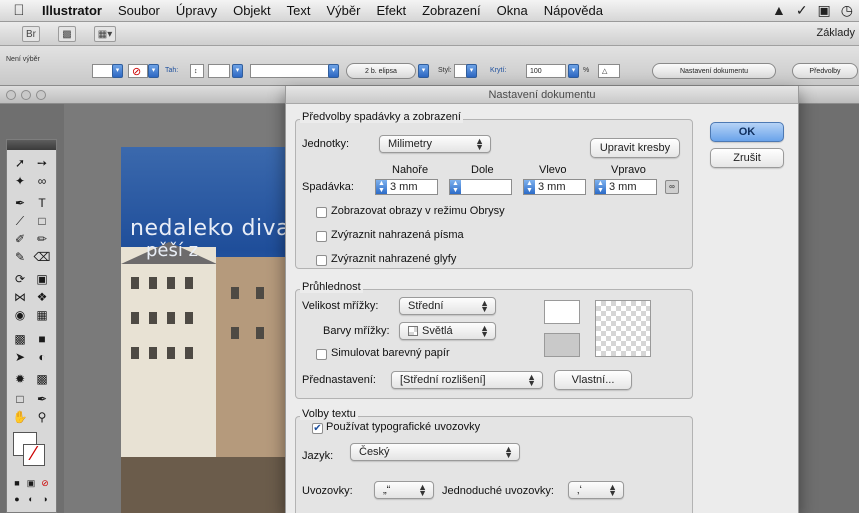  What do you see at coordinates (391, 10) in the screenshot?
I see `menu-efekt: Efekt` at bounding box center [391, 10].